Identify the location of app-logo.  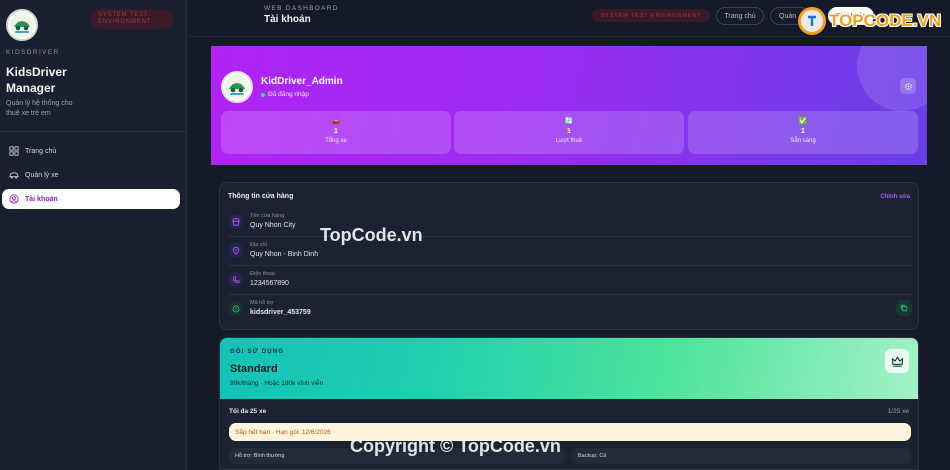
(22, 25).